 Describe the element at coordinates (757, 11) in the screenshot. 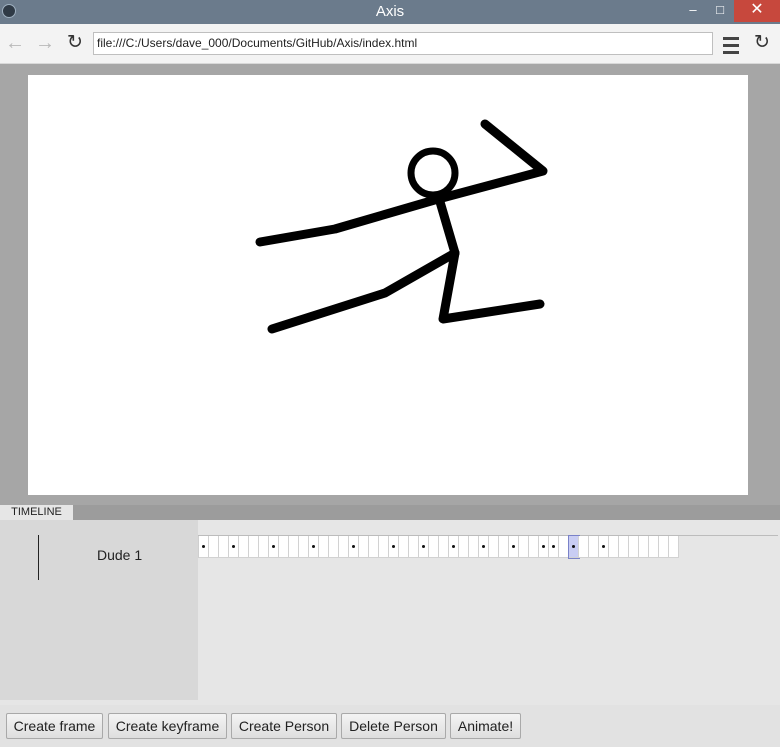

I see `close-button: ✕` at that location.